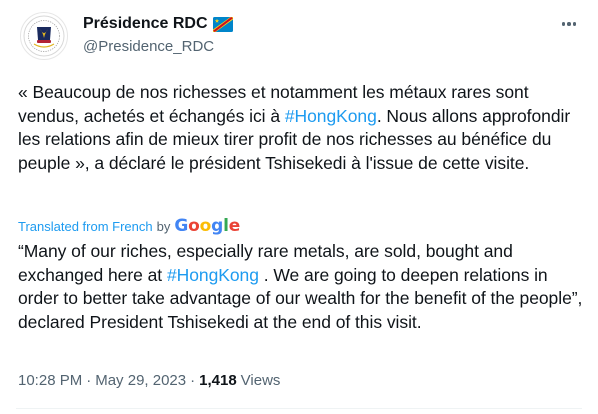 This screenshot has height=414, width=598. I want to click on avatar, so click(44, 36).